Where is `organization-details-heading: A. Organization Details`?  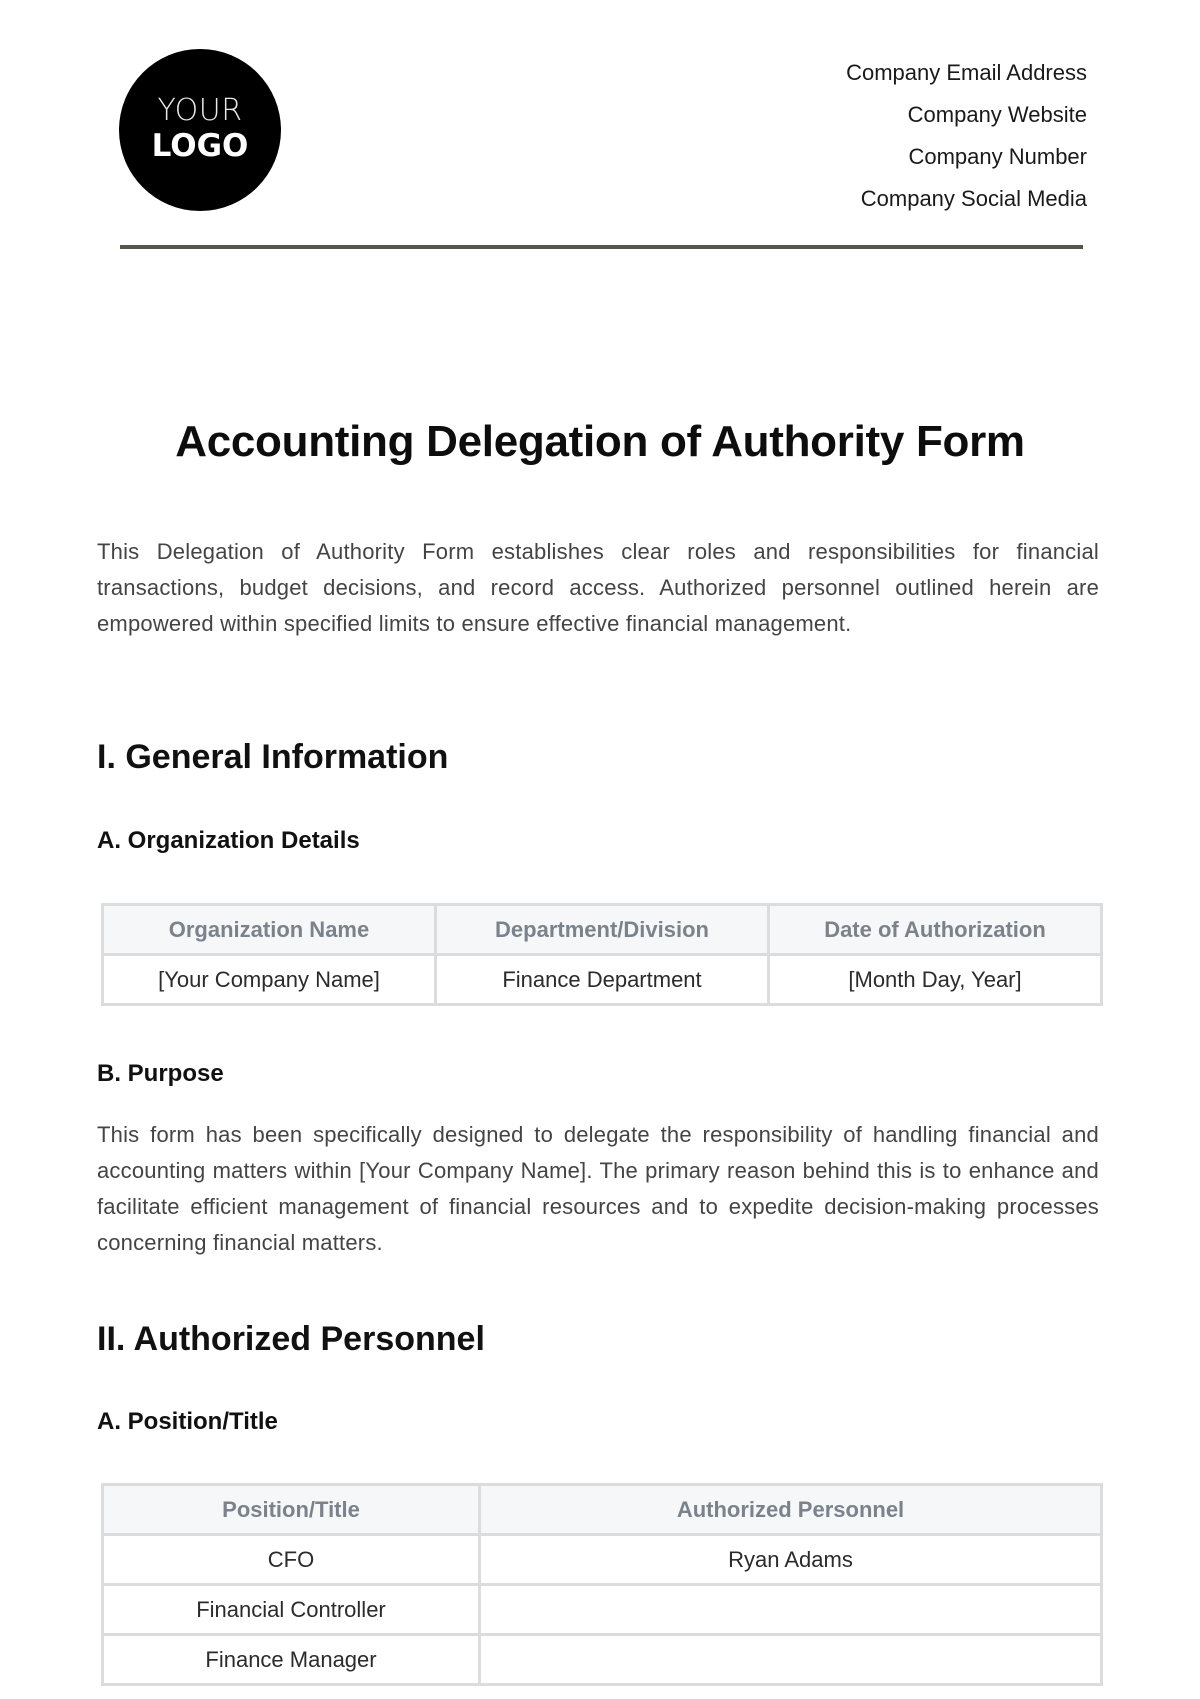
organization-details-heading: A. Organization Details is located at coordinates (228, 840).